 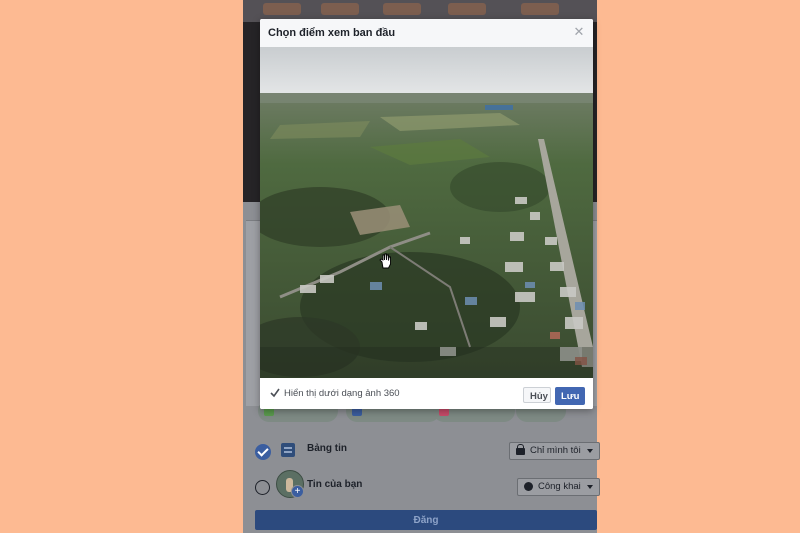 What do you see at coordinates (528, 486) in the screenshot?
I see `globe-icon` at bounding box center [528, 486].